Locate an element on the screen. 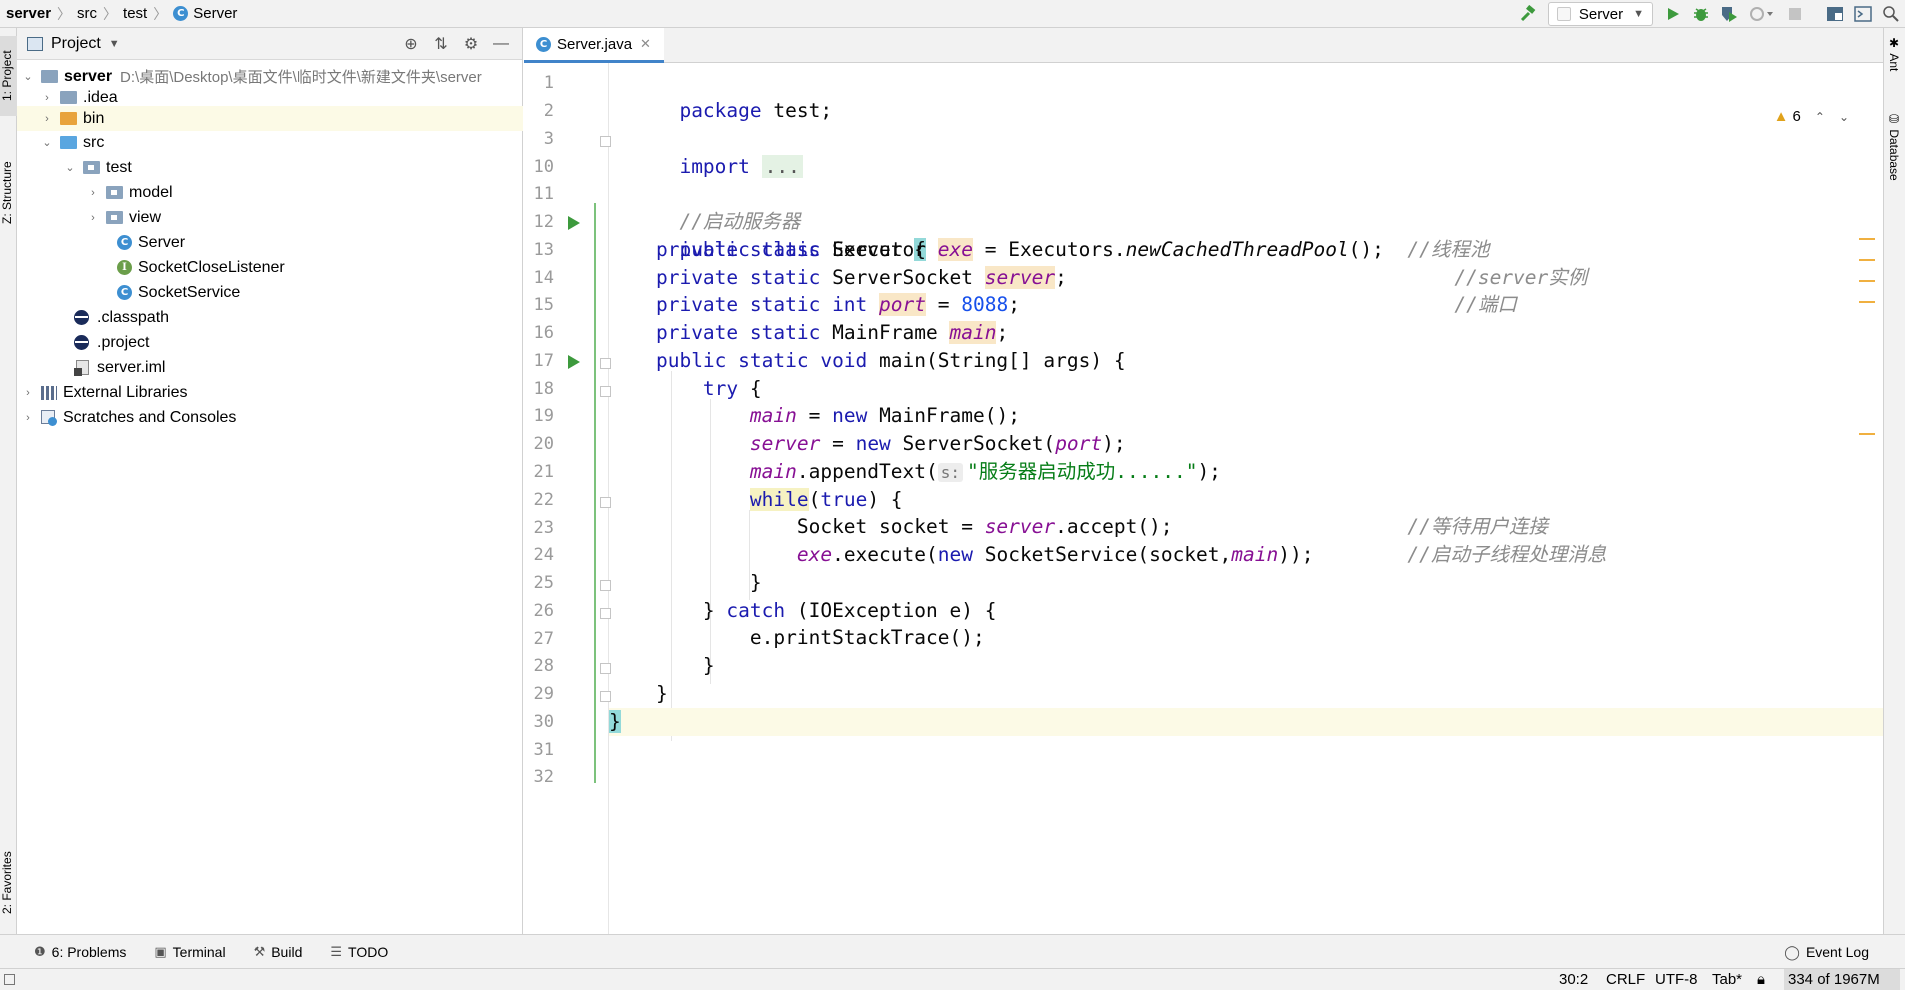 This screenshot has height=990, width=1905. caret-position: 30:2 is located at coordinates (1573, 979).